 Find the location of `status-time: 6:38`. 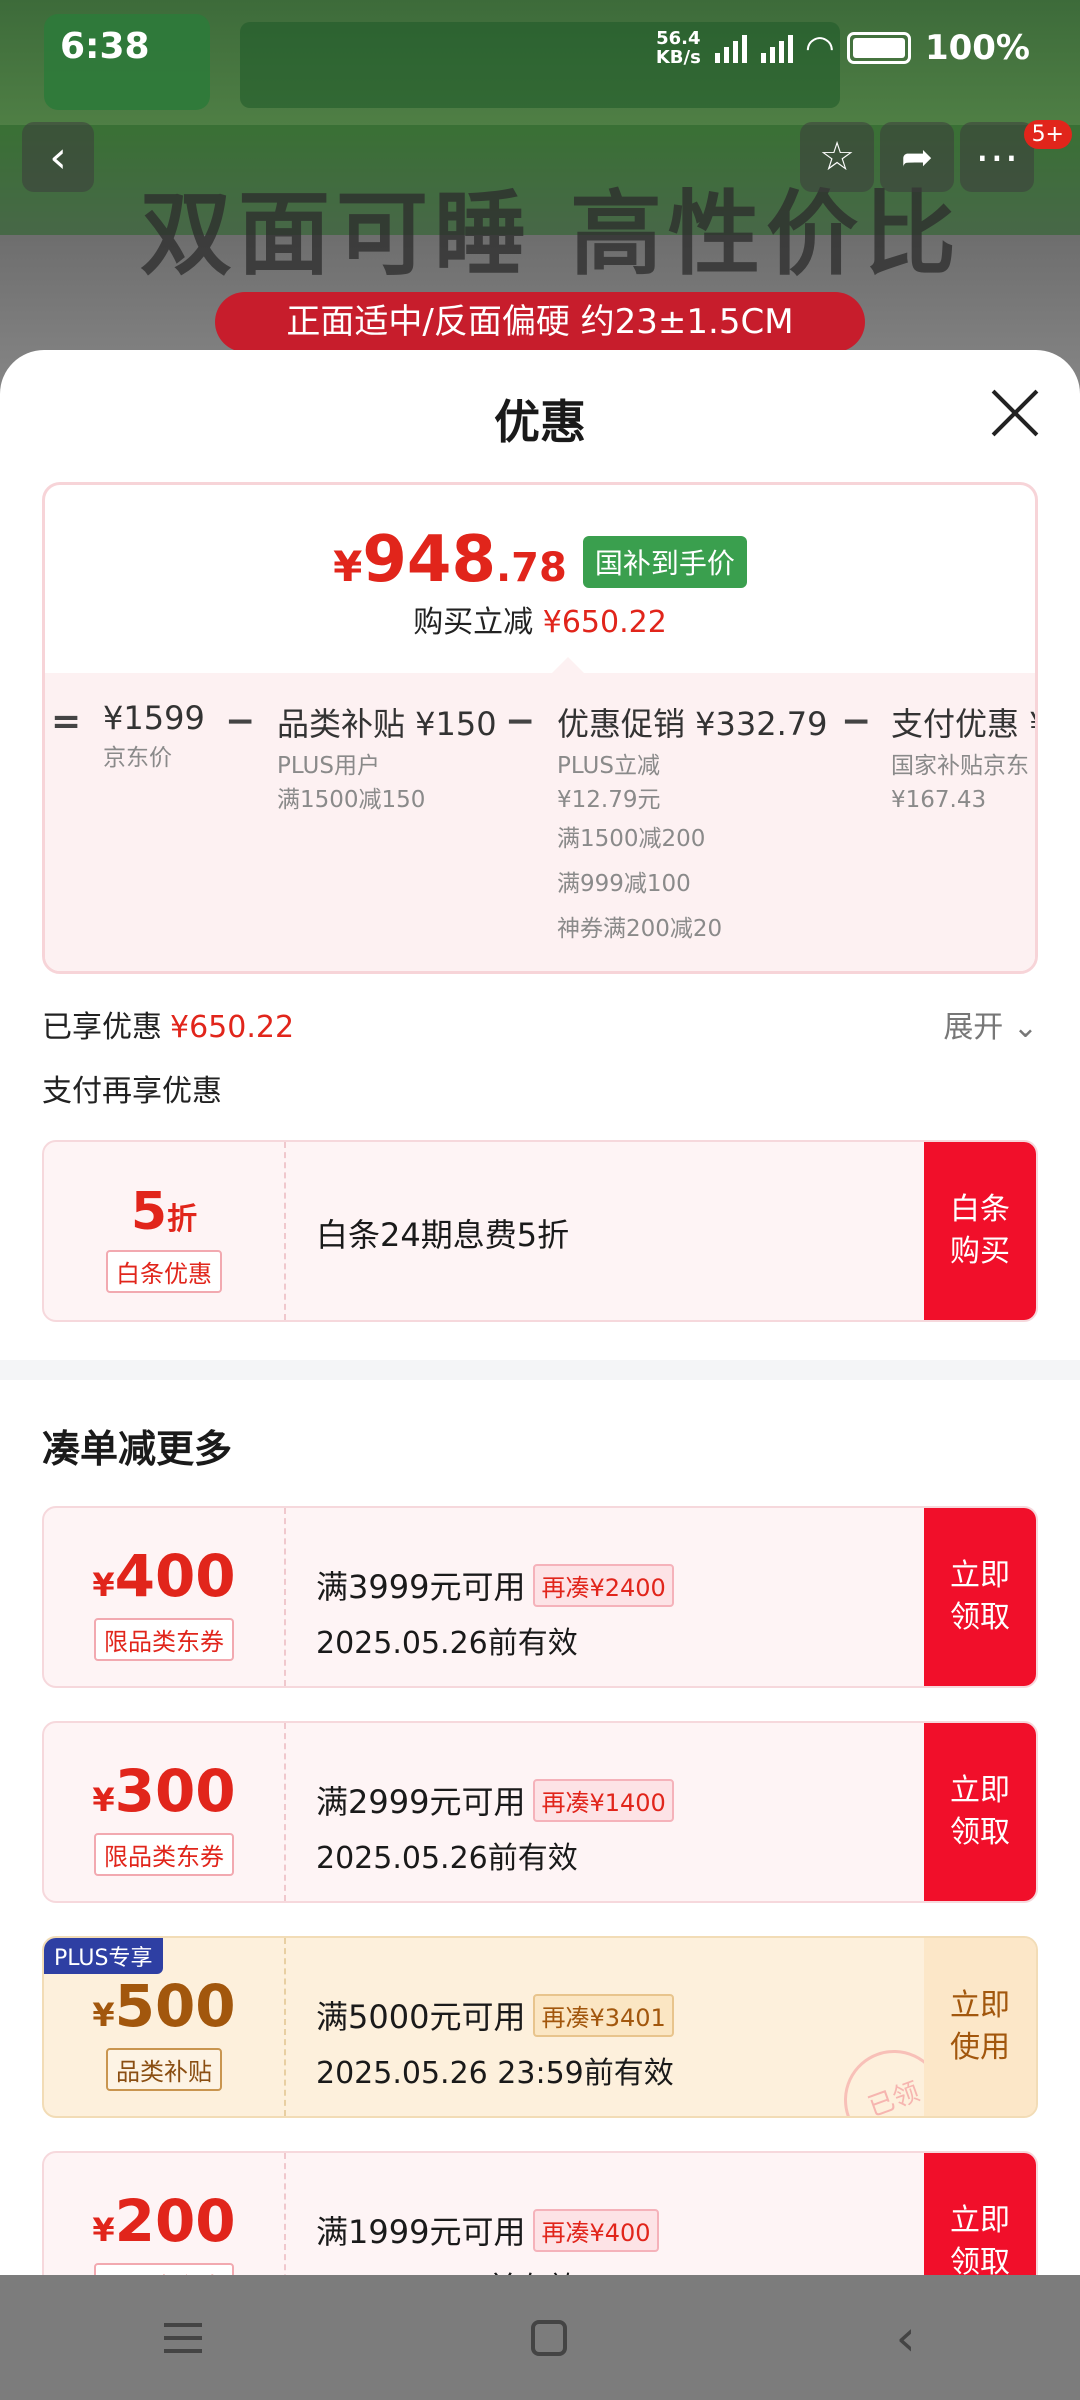

status-time: 6:38 is located at coordinates (105, 46).